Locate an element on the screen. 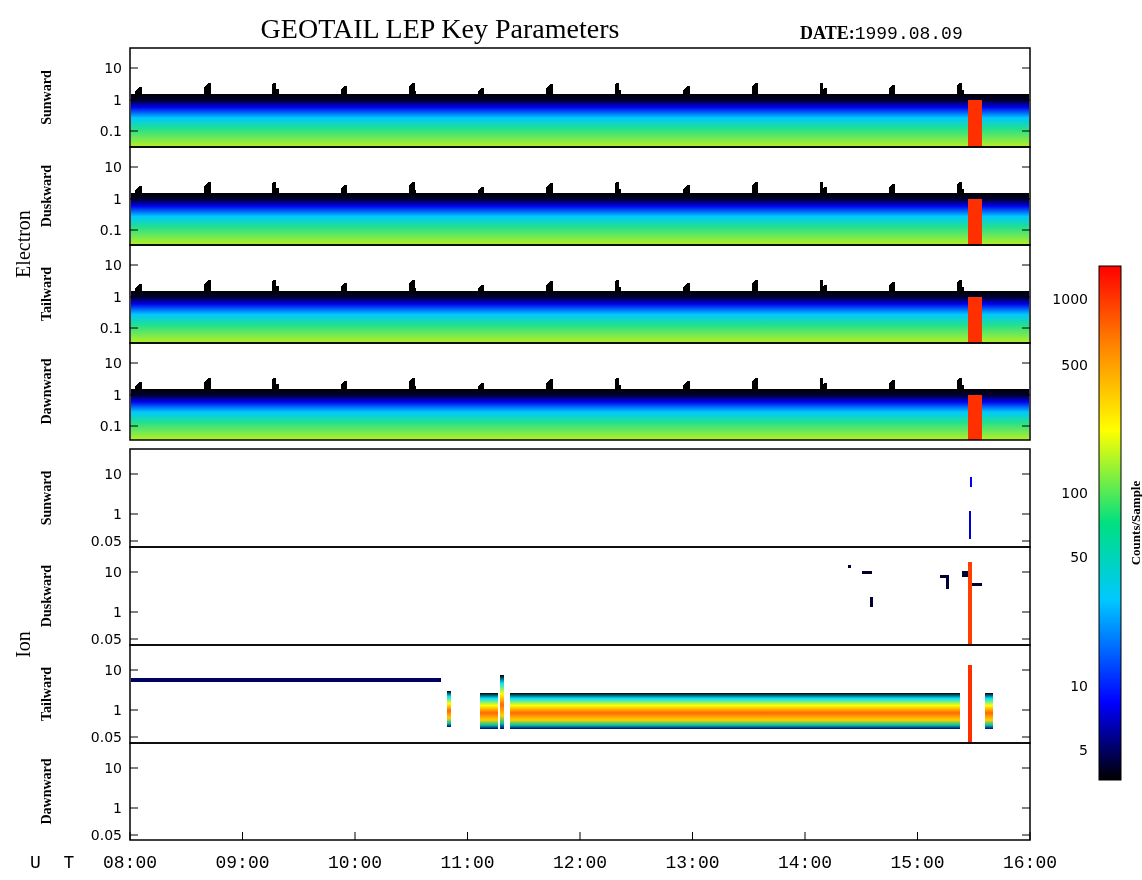 This screenshot has width=1142, height=880. colorbar-tick-label: 5 is located at coordinates (1083, 750).